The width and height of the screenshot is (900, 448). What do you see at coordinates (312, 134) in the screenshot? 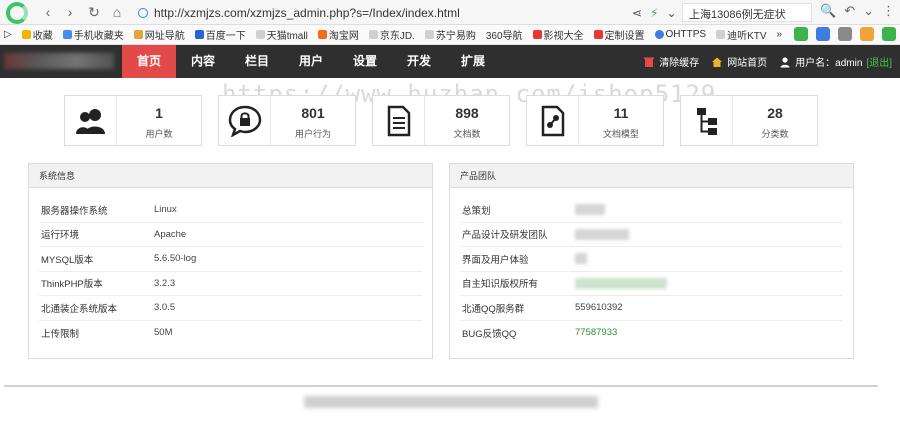
I see `stat-label: 用户行为` at bounding box center [312, 134].